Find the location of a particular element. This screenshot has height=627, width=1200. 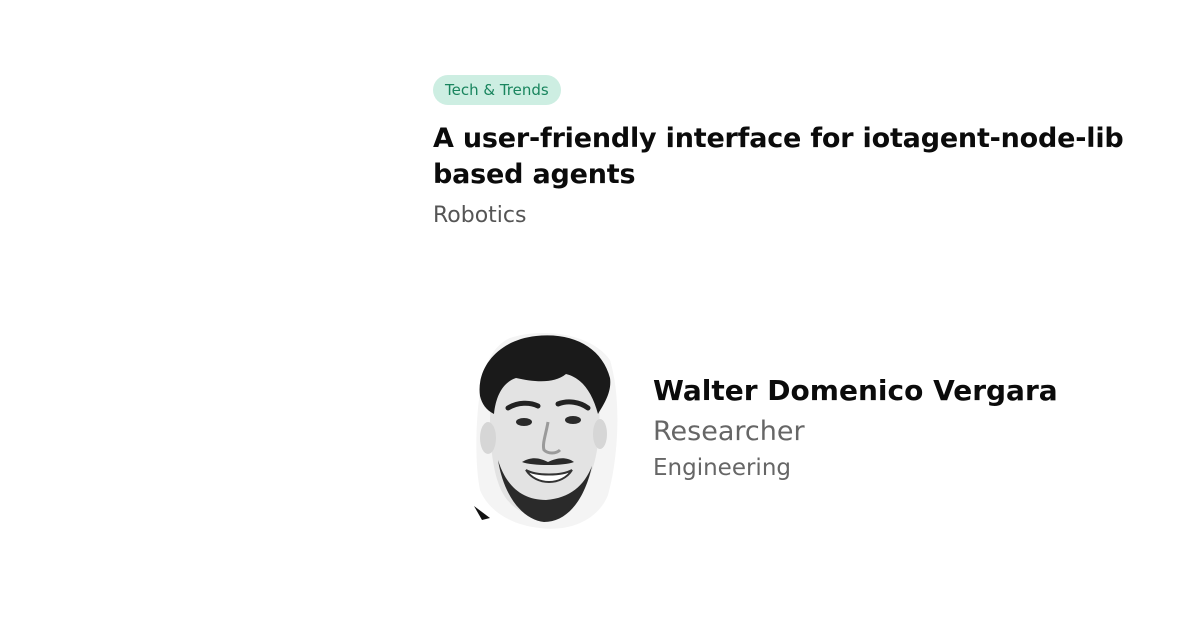

post-category: Robotics is located at coordinates (480, 215).